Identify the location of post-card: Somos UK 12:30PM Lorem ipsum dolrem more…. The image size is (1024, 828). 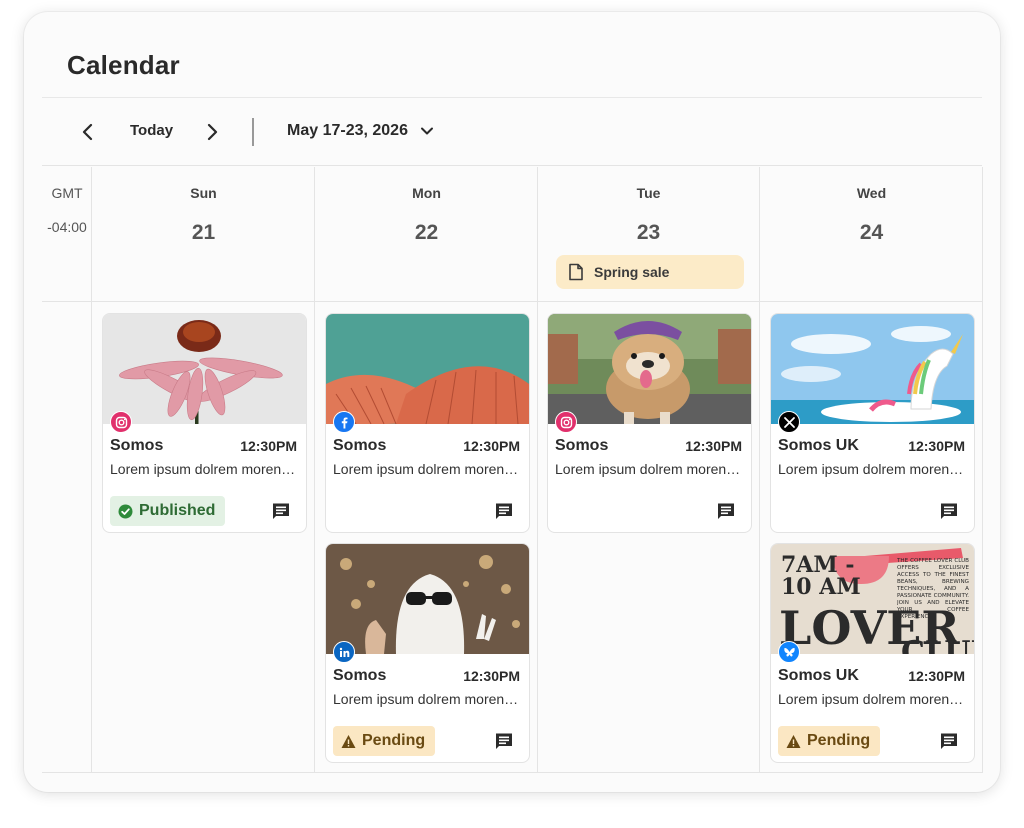
(872, 423).